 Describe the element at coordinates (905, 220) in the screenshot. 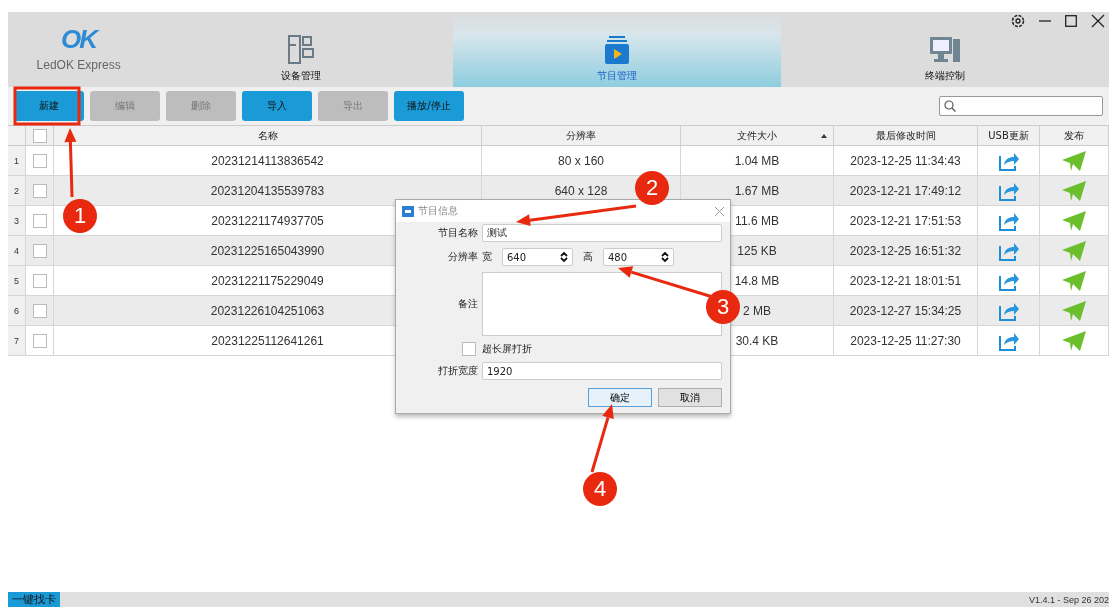

I see `table-cell: 2023-12-21 17:51:53` at that location.